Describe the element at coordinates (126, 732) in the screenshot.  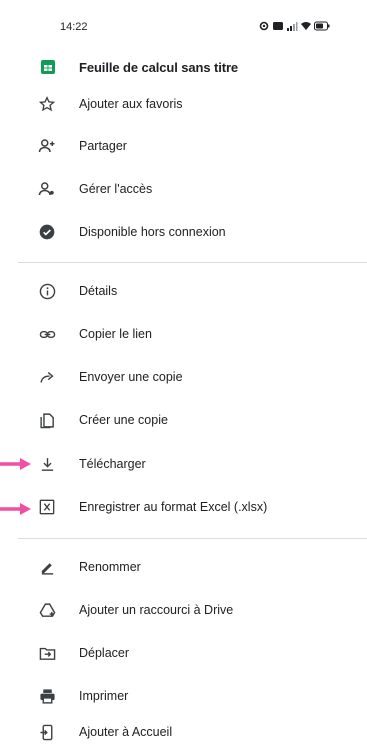
I see `menu-label: Ajouter à Accueil` at that location.